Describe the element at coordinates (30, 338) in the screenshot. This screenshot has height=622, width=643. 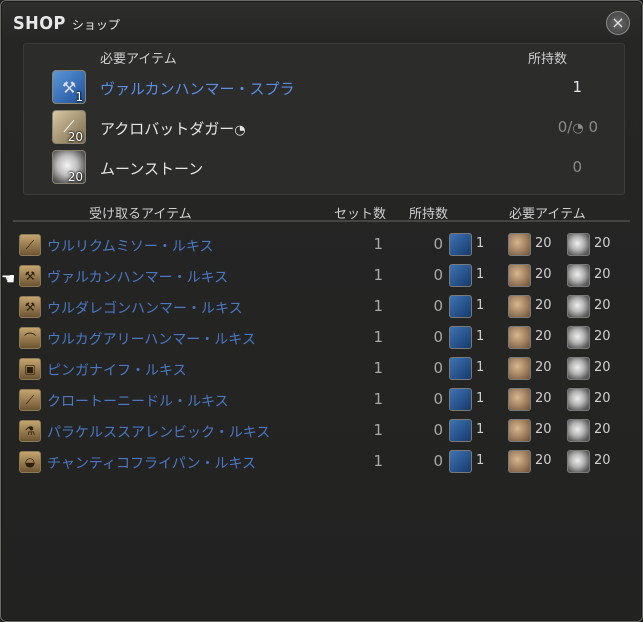
I see `hammer-icon: ⌒` at that location.